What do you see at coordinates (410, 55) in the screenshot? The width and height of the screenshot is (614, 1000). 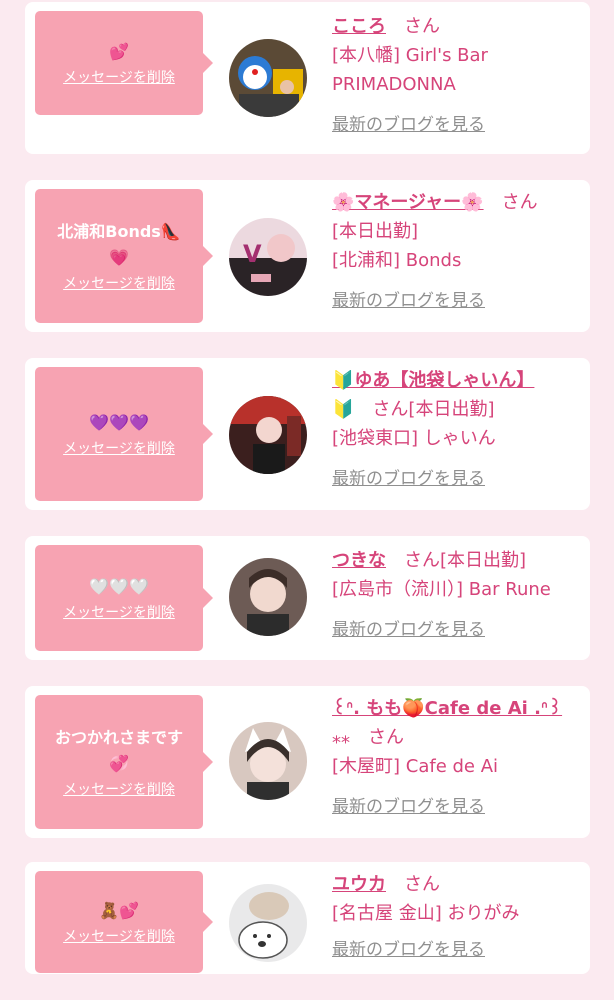 I see `shop-info: [本八幡] Girl's Bar` at bounding box center [410, 55].